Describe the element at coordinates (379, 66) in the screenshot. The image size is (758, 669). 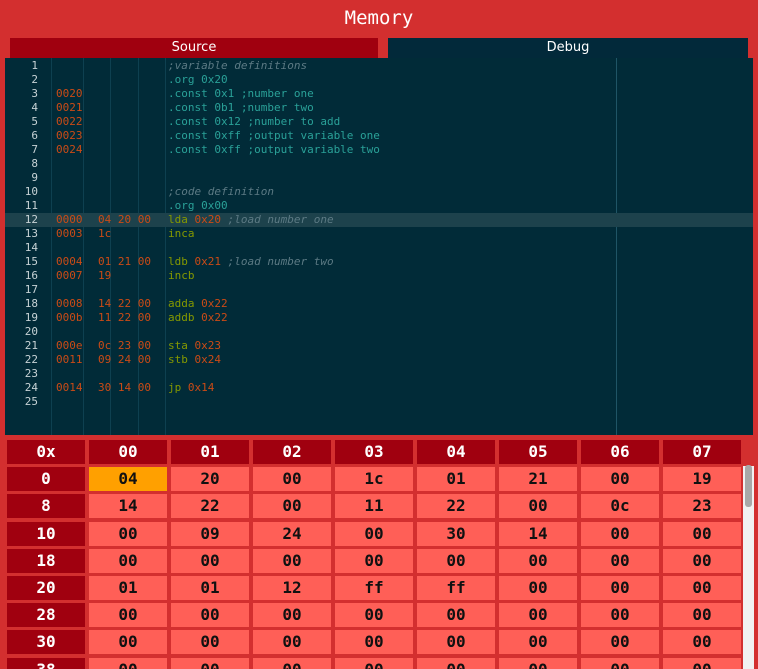
I see `code-line: 1 ;variable definitions` at that location.